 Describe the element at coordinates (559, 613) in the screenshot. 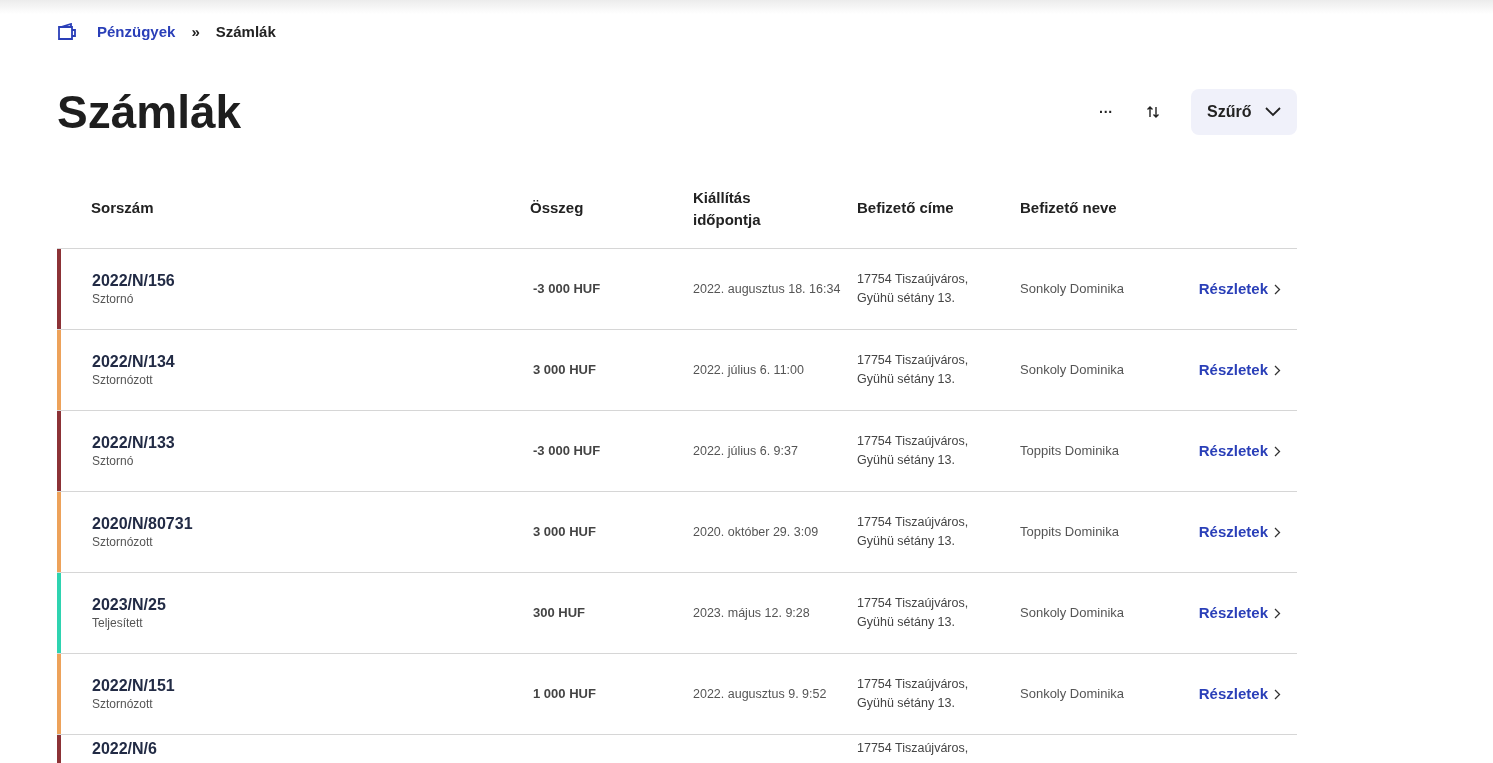

I see `amount: 300 HUF` at that location.